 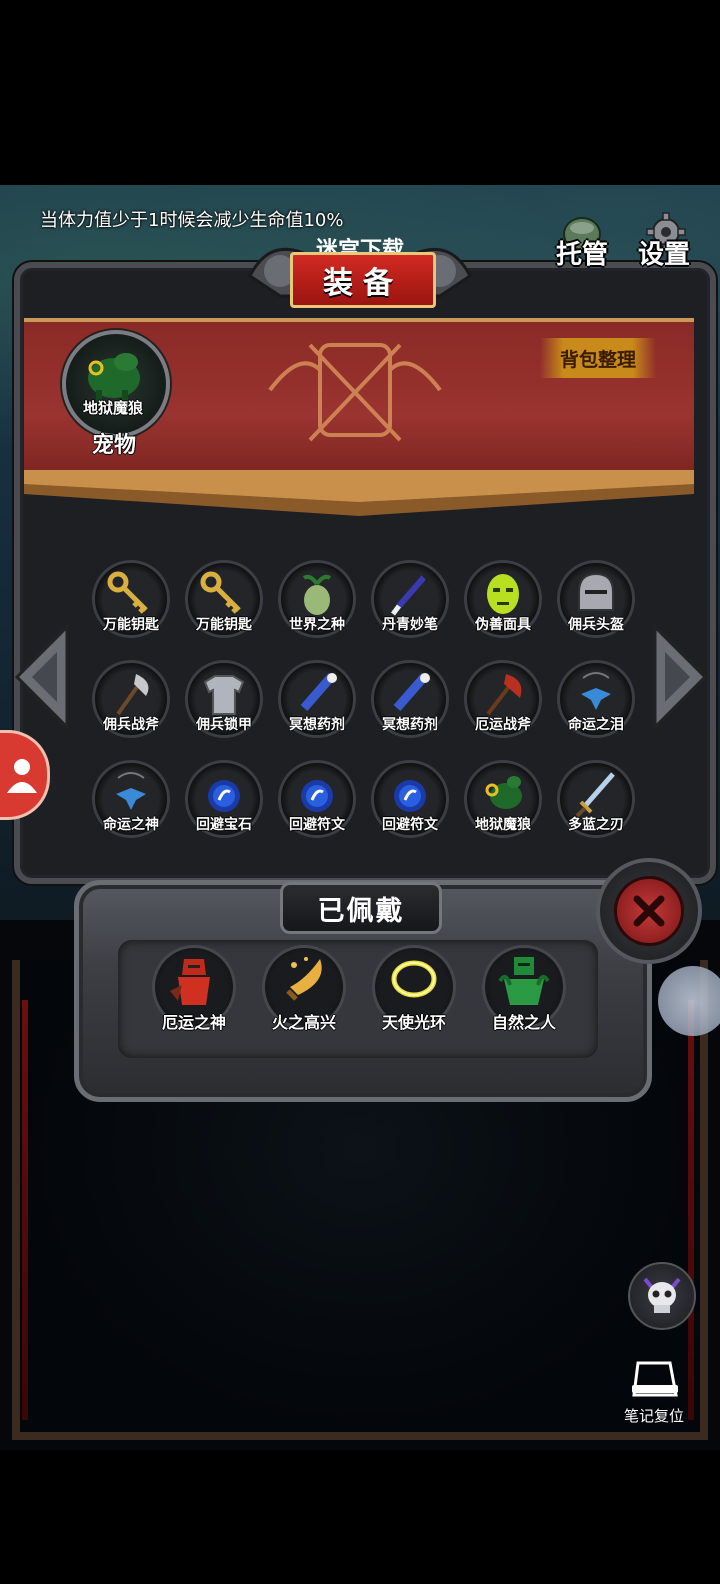 I want to click on inventory-slot: 命运之神, so click(x=131, y=799).